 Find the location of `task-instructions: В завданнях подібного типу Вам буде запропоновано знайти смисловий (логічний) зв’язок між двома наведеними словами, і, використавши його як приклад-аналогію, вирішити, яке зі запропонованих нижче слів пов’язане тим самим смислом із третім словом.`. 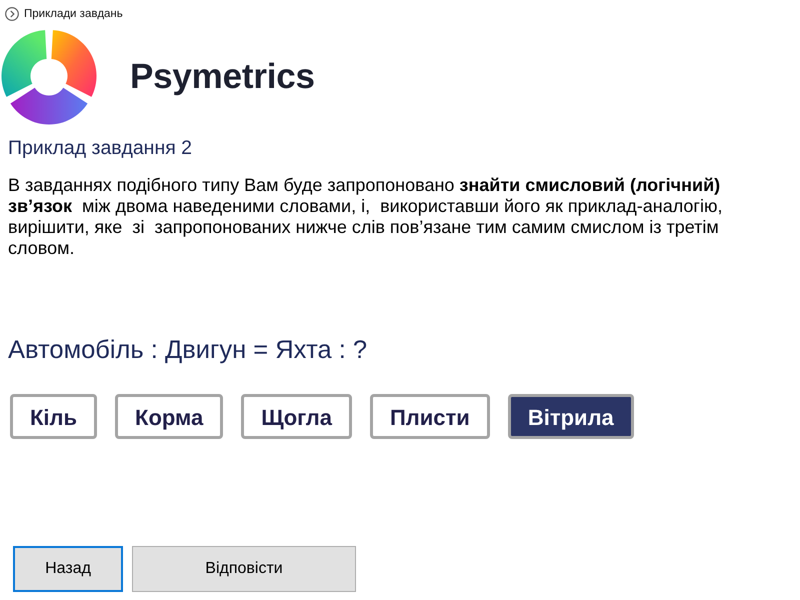

task-instructions: В завданнях подібного типу Вам буде запропоновано знайти смисловий (логічний) зв’язок між двома наведеними словами, і, використавши його як приклад-аналогію, вирішити, яке зі запропонованих нижче слів пов’язане тим самим смислом із третім словом. is located at coordinates (366, 217).